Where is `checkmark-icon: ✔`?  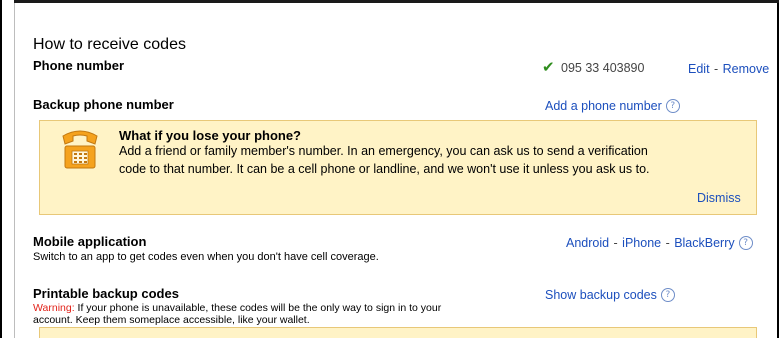
checkmark-icon: ✔ is located at coordinates (548, 67).